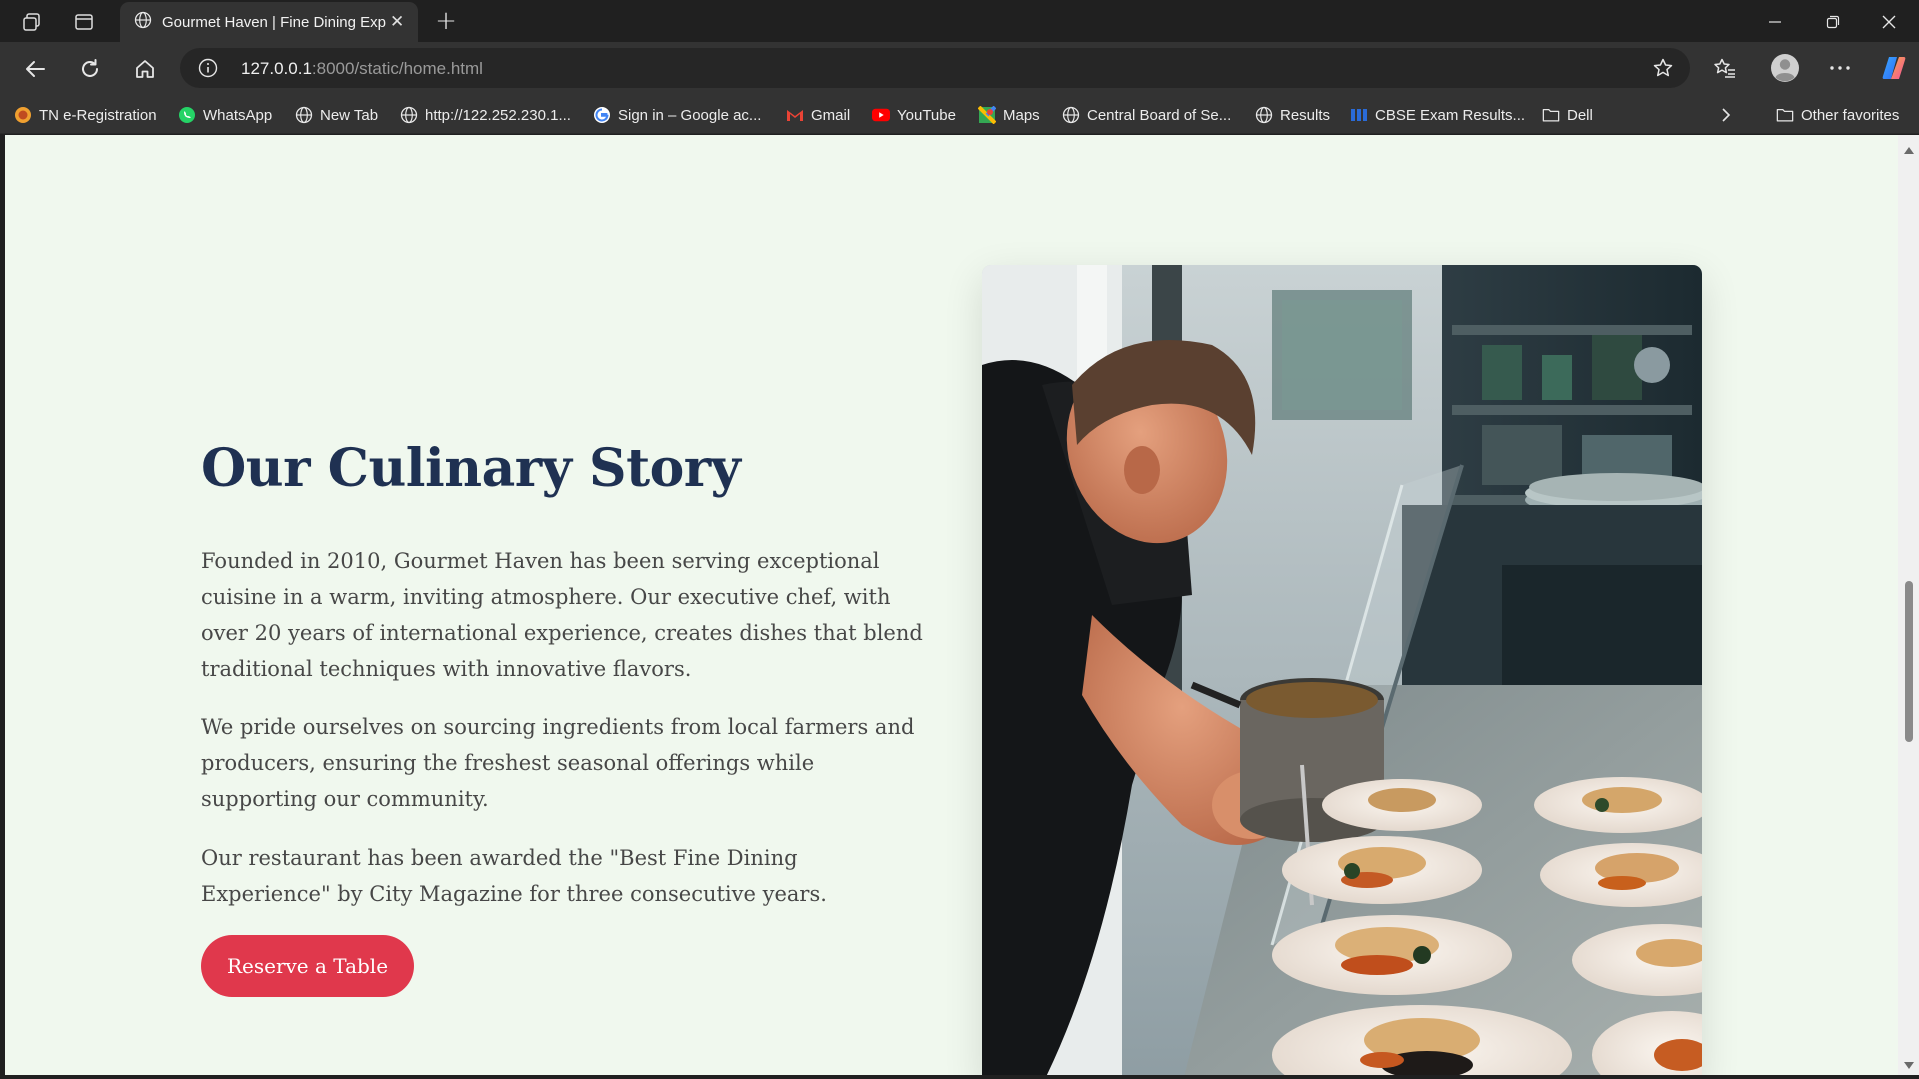 The image size is (1919, 1079). I want to click on bookmark-whatsapp: WhatsApp, so click(225, 115).